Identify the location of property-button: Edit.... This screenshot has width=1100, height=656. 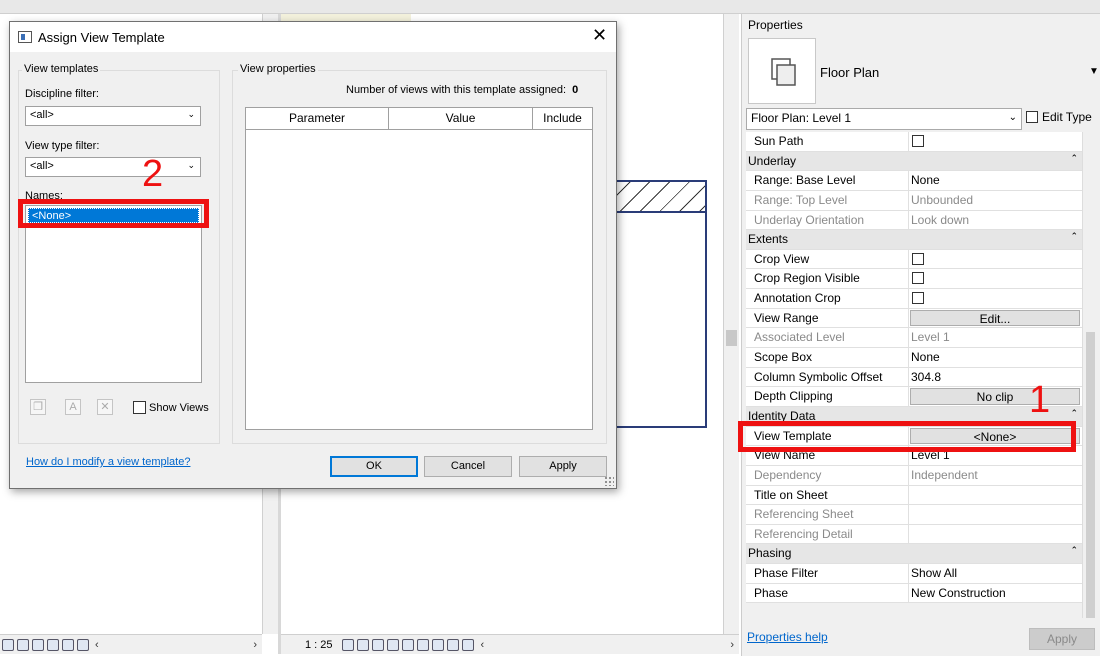
(995, 318).